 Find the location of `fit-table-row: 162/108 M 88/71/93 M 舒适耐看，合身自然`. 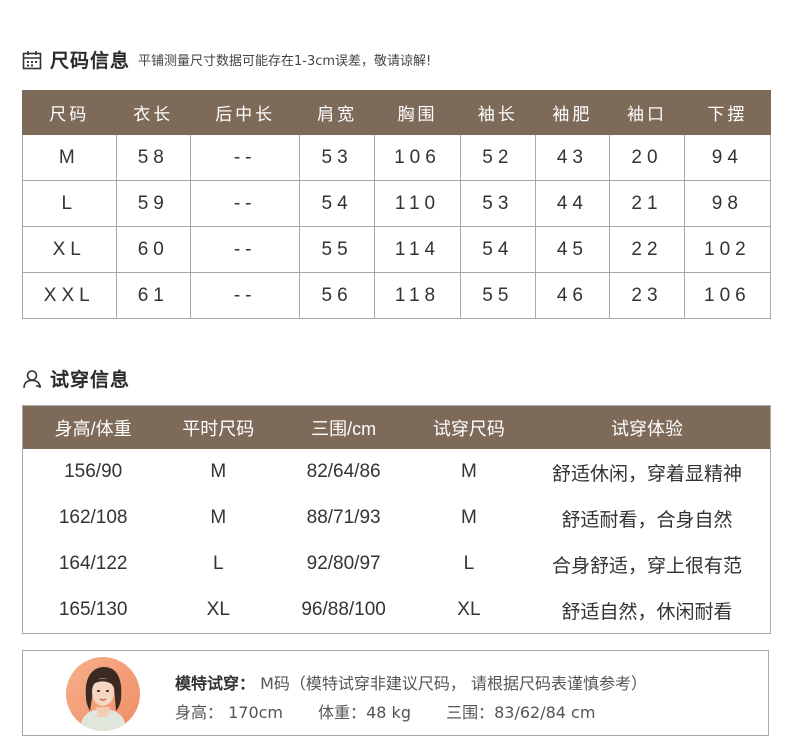

fit-table-row: 162/108 M 88/71/93 M 舒适耐看，合身自然 is located at coordinates (397, 518).